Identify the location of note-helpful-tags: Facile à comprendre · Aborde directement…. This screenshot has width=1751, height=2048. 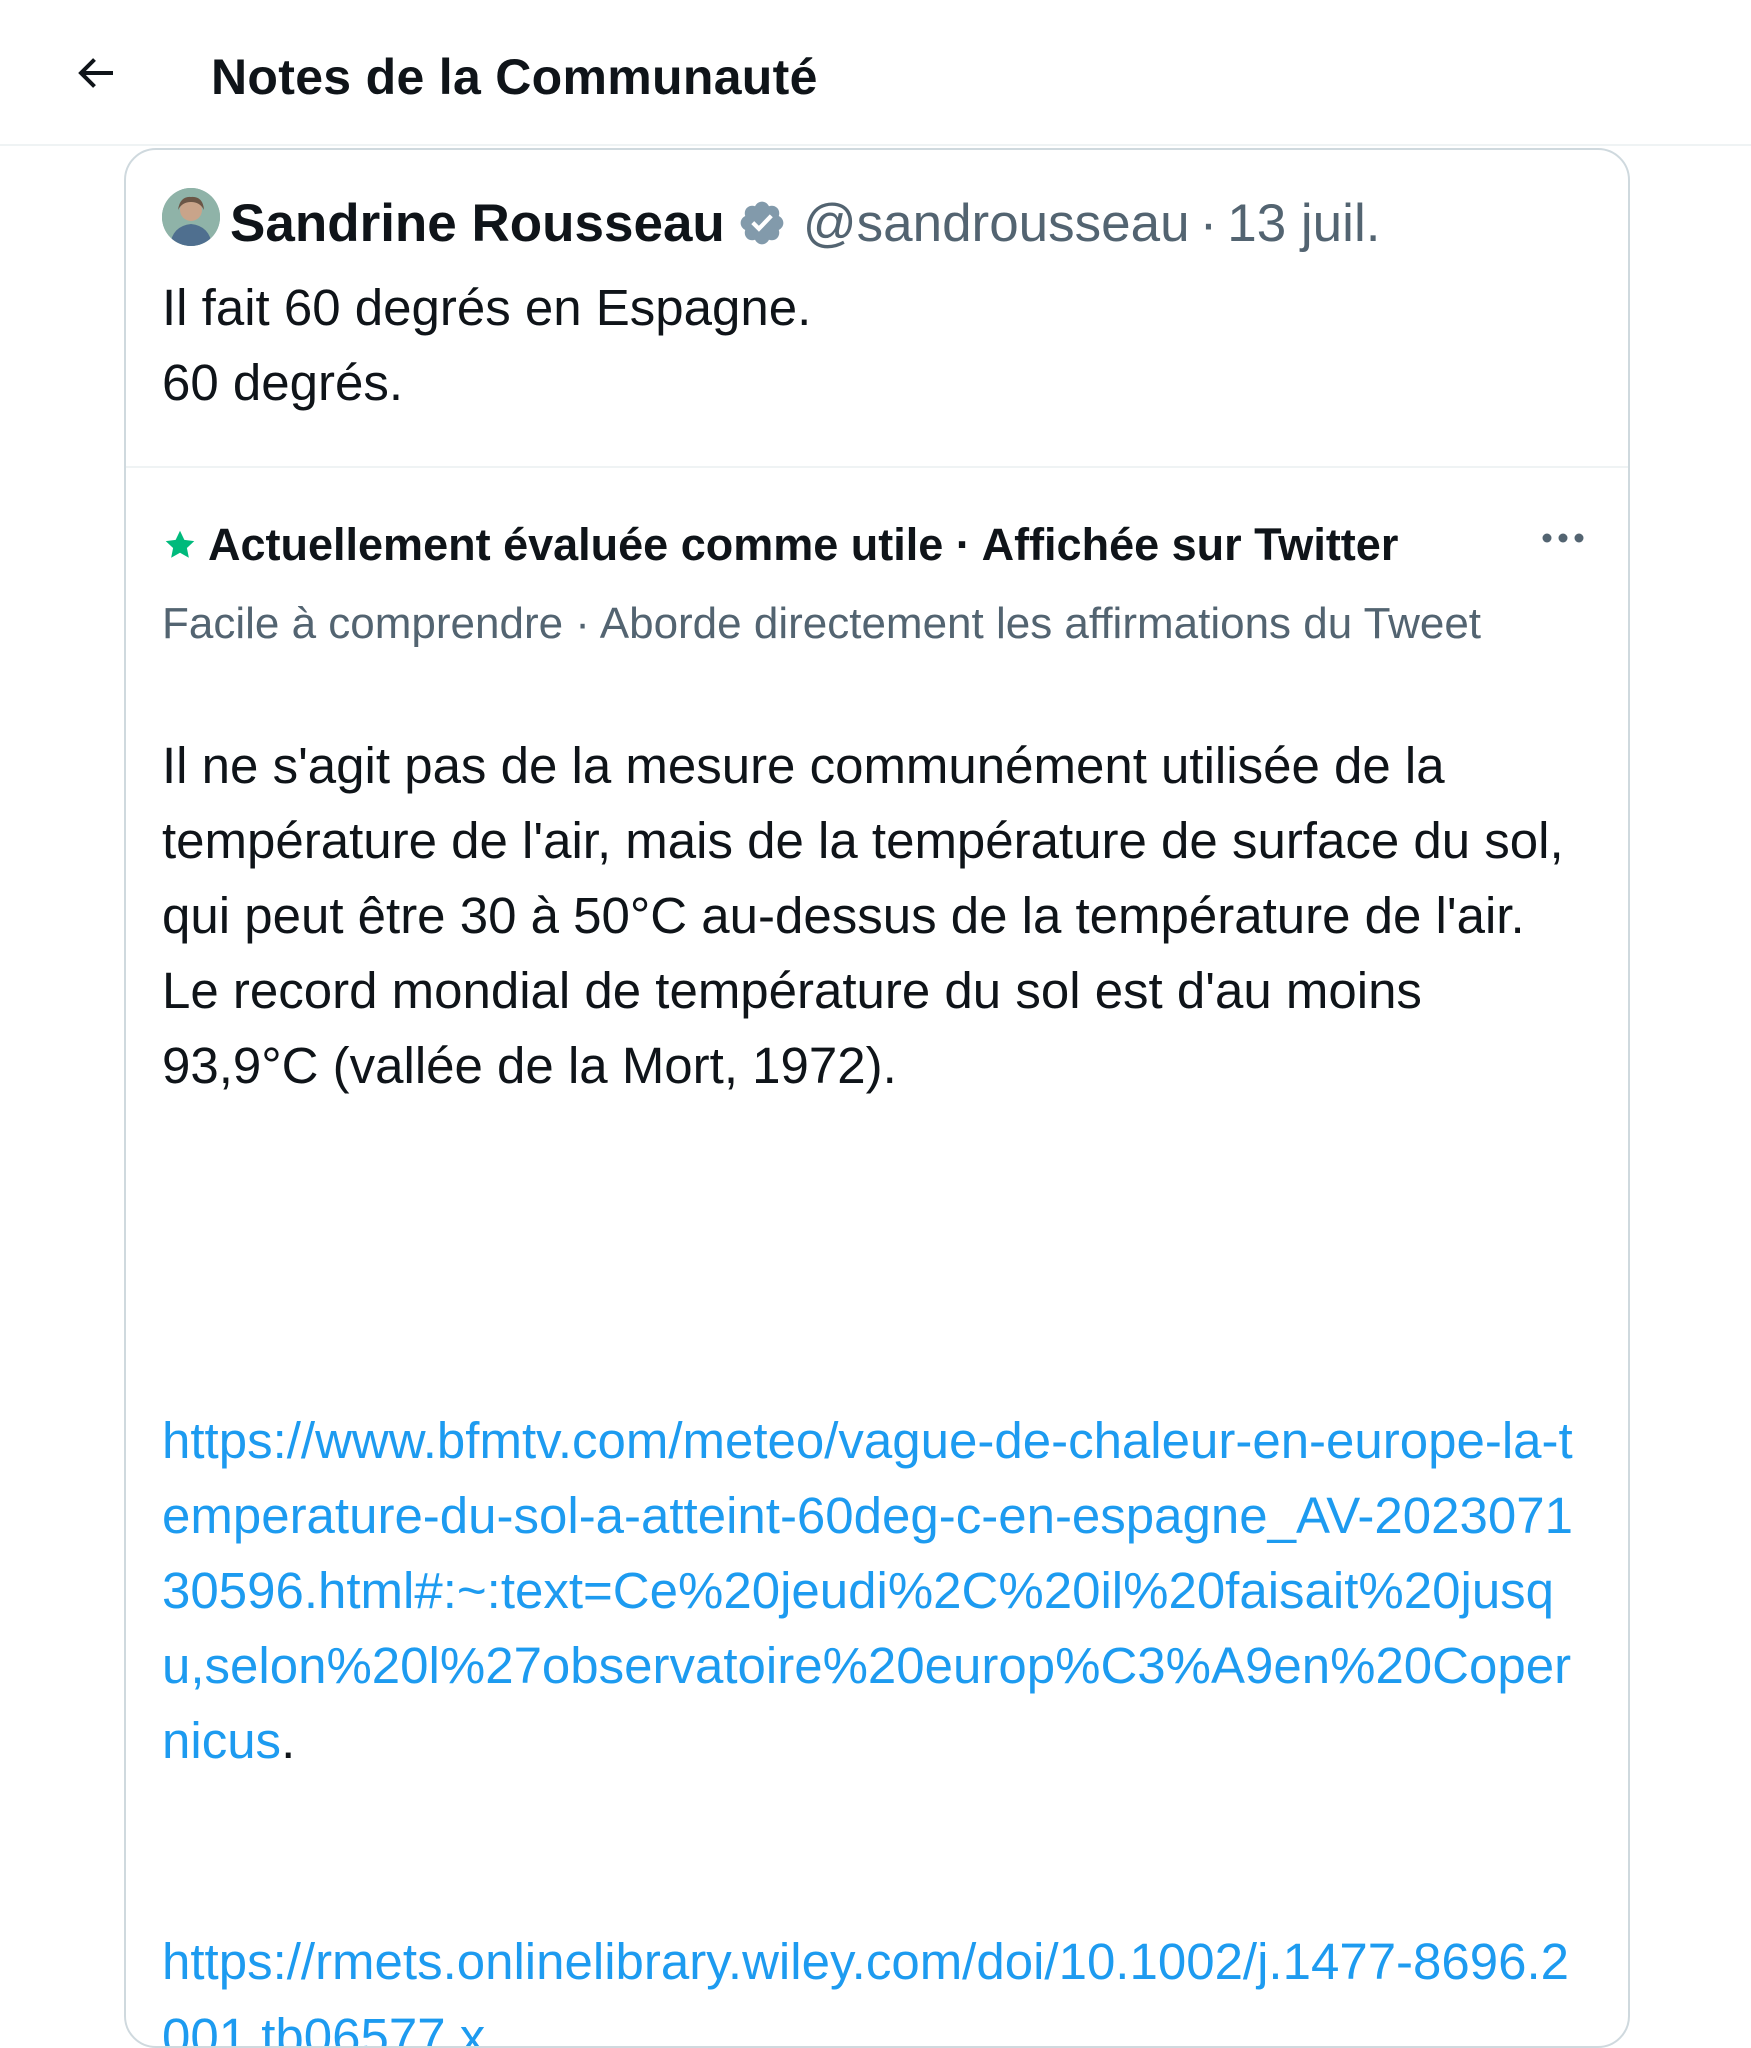
(822, 623).